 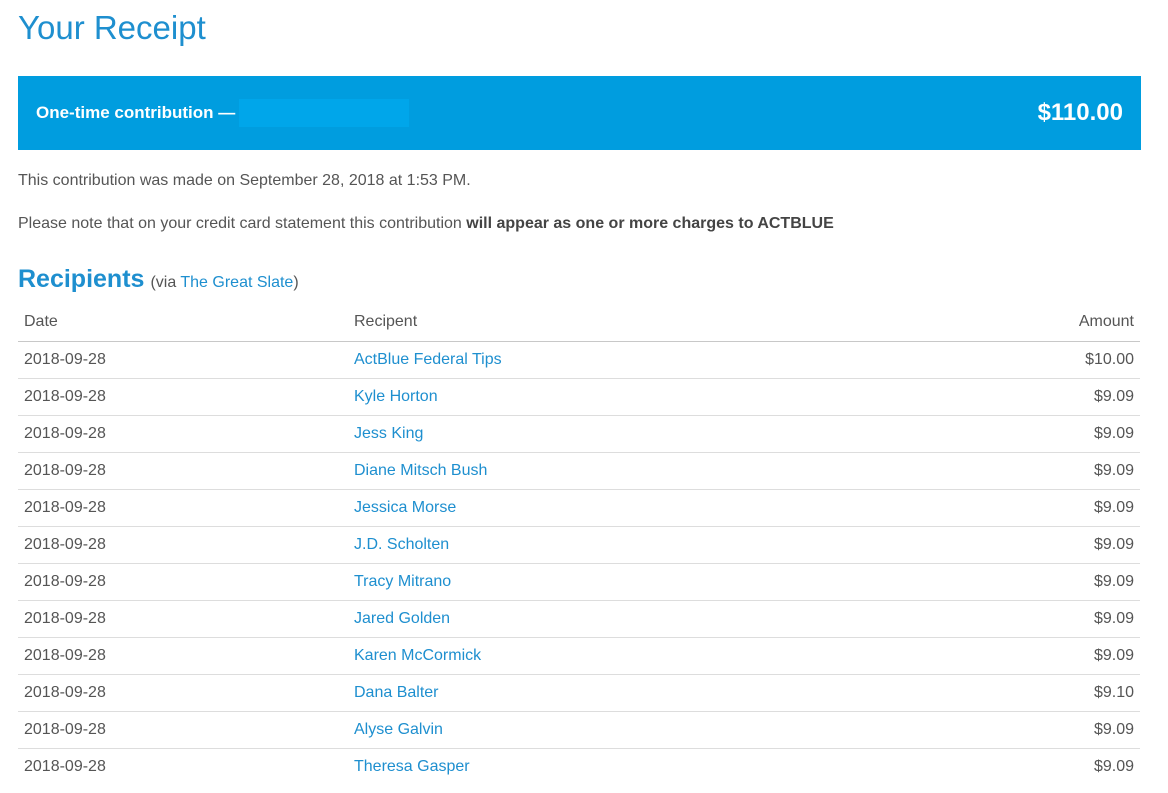 What do you see at coordinates (388, 433) in the screenshot?
I see `recipient-link: Jess King` at bounding box center [388, 433].